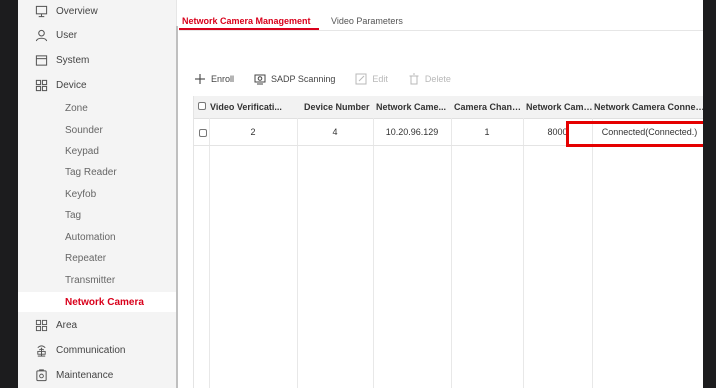 This screenshot has height=388, width=716. I want to click on sidebar-subitem-tag-reader: Tag Reader, so click(97, 172).